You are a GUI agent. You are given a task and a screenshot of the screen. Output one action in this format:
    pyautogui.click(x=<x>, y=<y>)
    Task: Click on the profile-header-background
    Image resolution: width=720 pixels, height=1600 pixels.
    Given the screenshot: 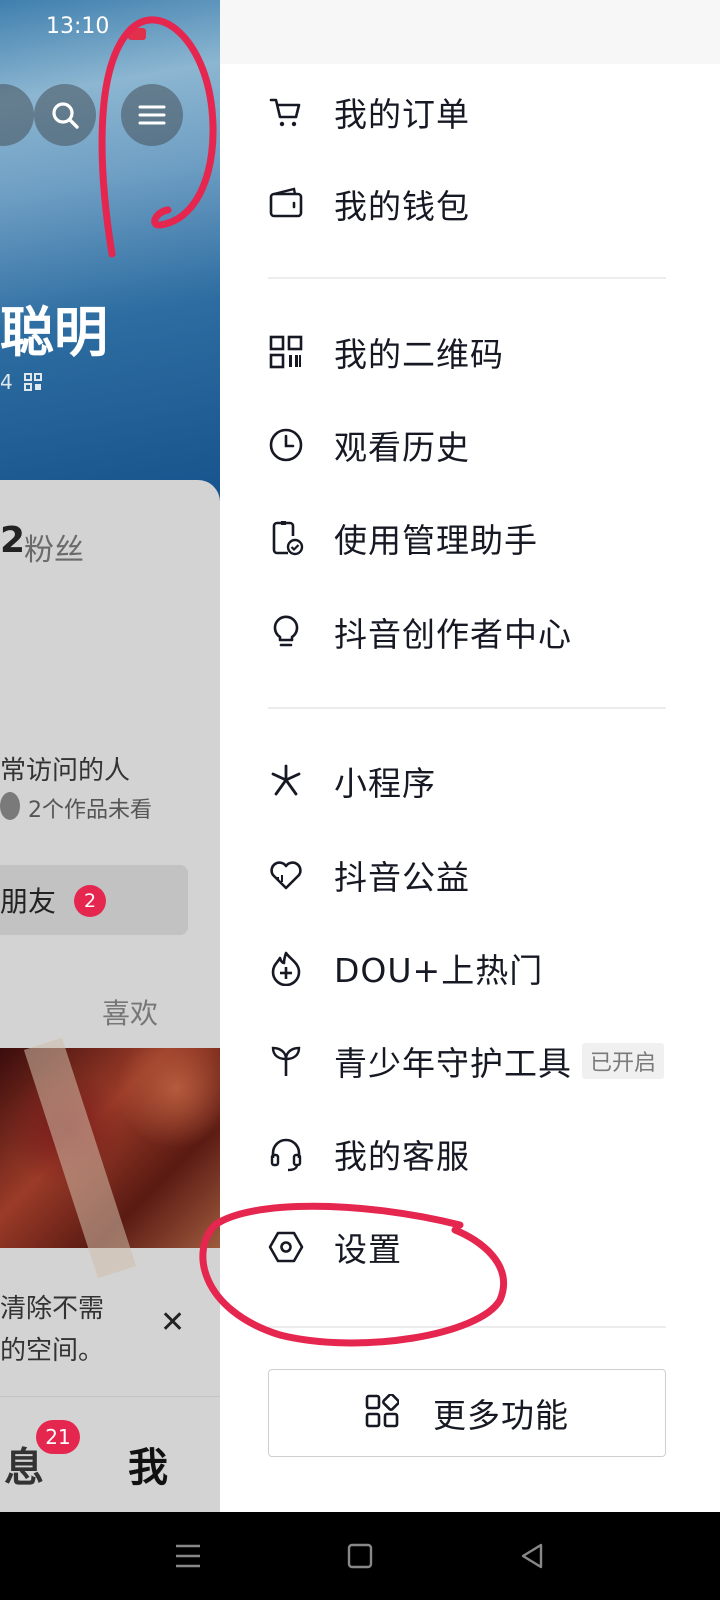 What is the action you would take?
    pyautogui.click(x=110, y=260)
    